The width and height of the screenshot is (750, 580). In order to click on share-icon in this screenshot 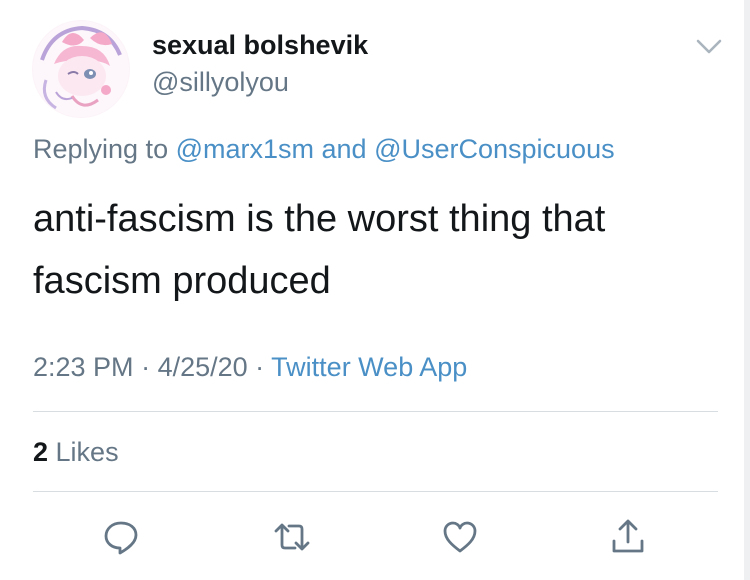, I will do `click(628, 536)`.